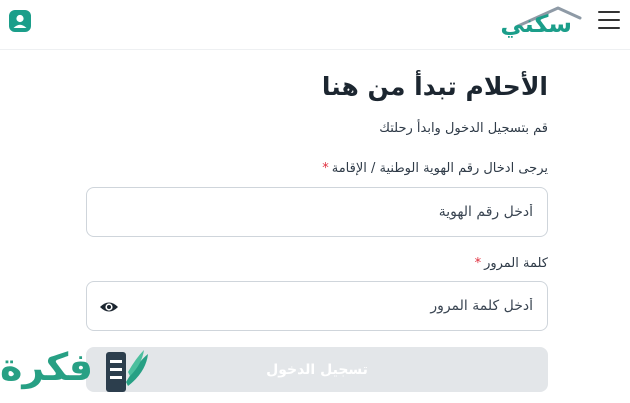 This screenshot has width=630, height=403. I want to click on national-id-label: يرجى ادخال رقم الهوية الوطنية / الإقامة*, so click(435, 168).